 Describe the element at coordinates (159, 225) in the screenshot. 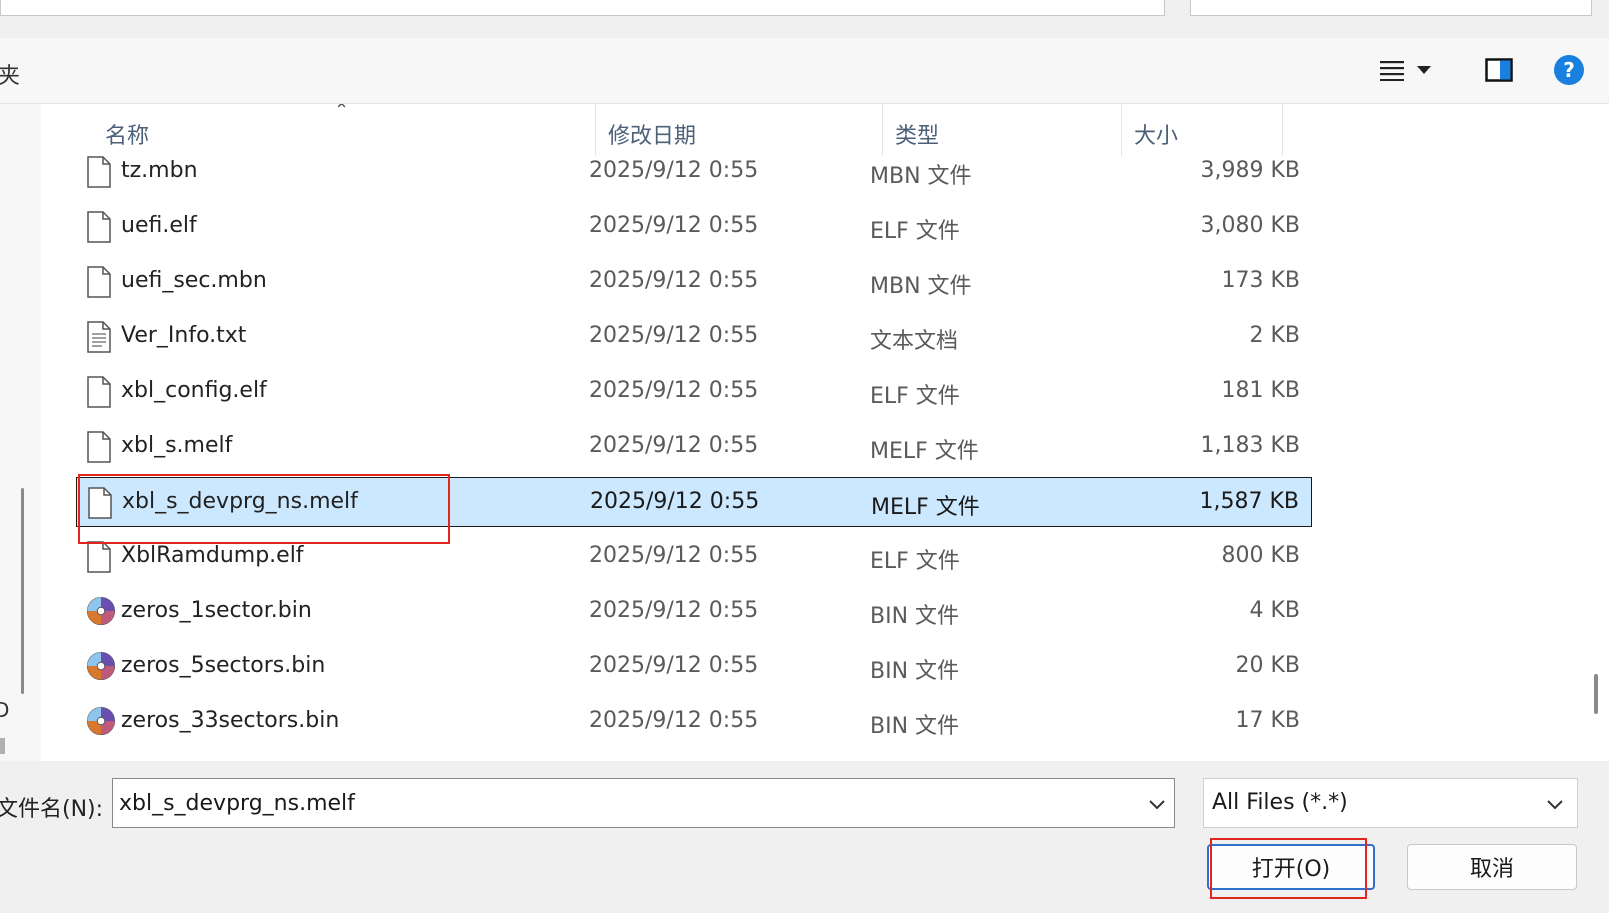

I see `file-name: uefi.elf` at that location.